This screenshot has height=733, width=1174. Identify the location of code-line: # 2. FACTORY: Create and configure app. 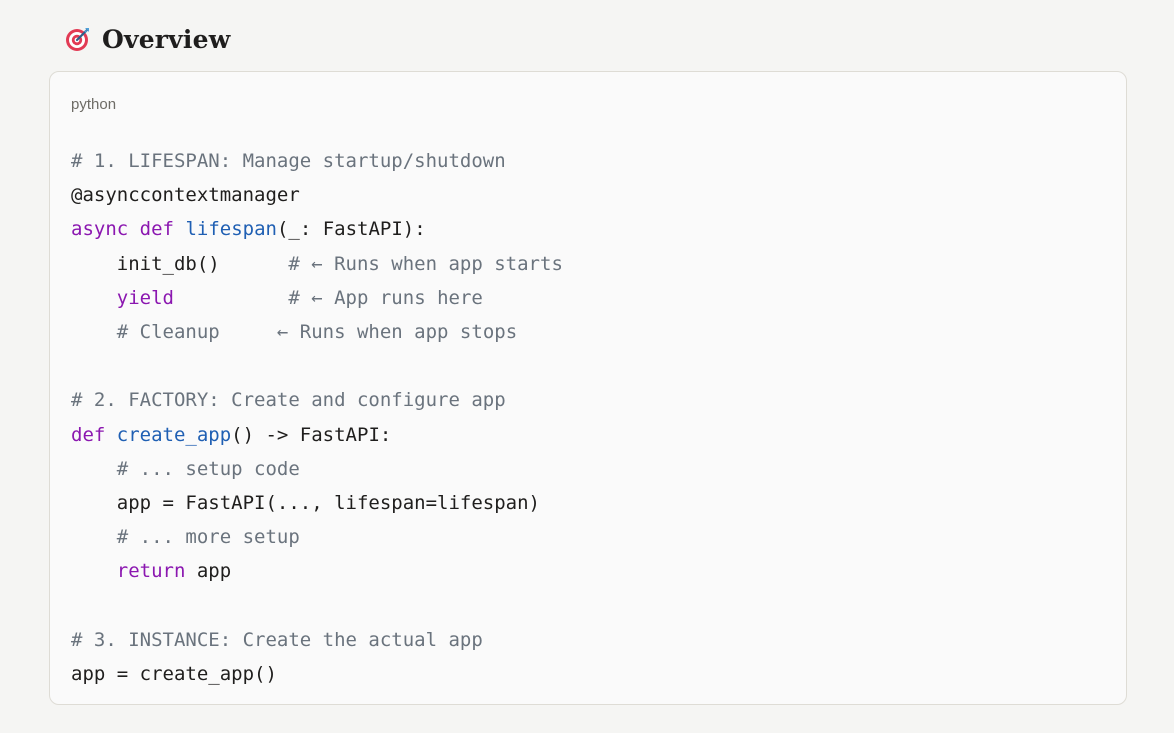
(317, 400).